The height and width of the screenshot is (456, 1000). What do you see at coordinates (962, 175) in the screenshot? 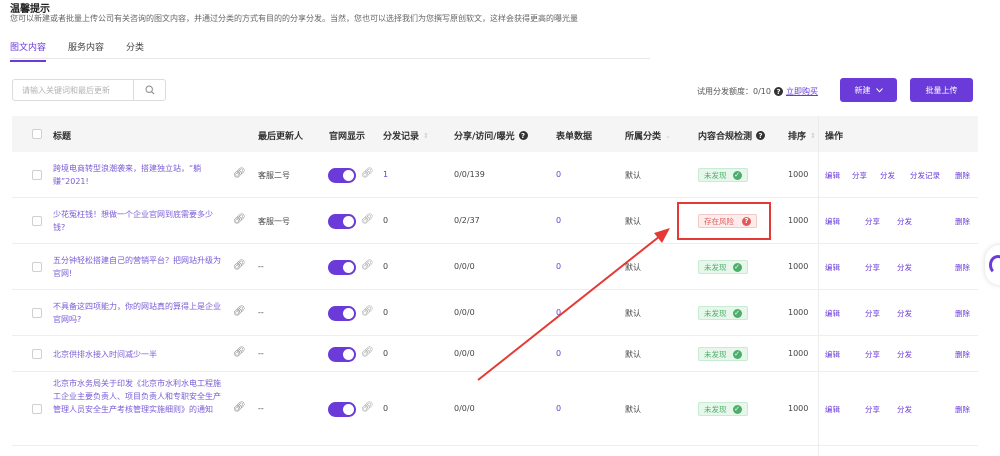
I see `row-action-4: 删除` at bounding box center [962, 175].